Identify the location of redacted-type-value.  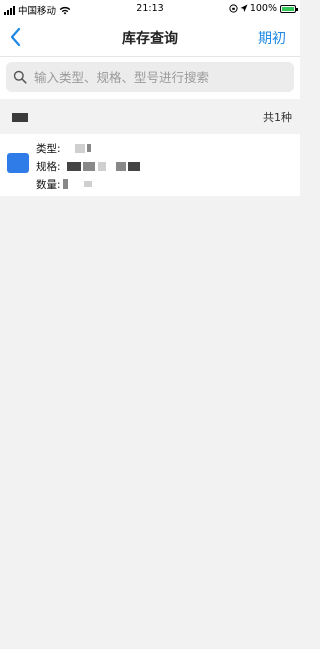
(79, 148).